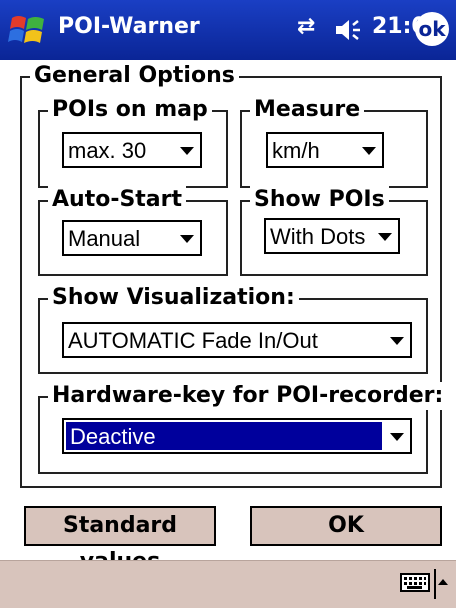 The height and width of the screenshot is (608, 456). I want to click on show-visualization-value: AUTOMATIC Fade In/Out, so click(193, 340).